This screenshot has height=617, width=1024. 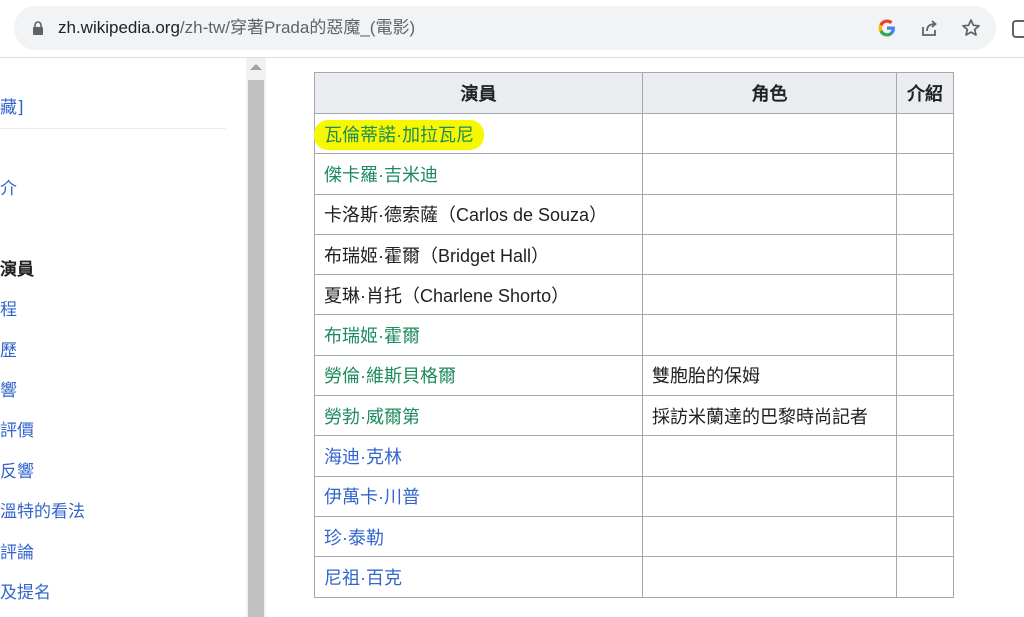 I want to click on actor-cell: 伊萬卡·川普, so click(x=478, y=496).